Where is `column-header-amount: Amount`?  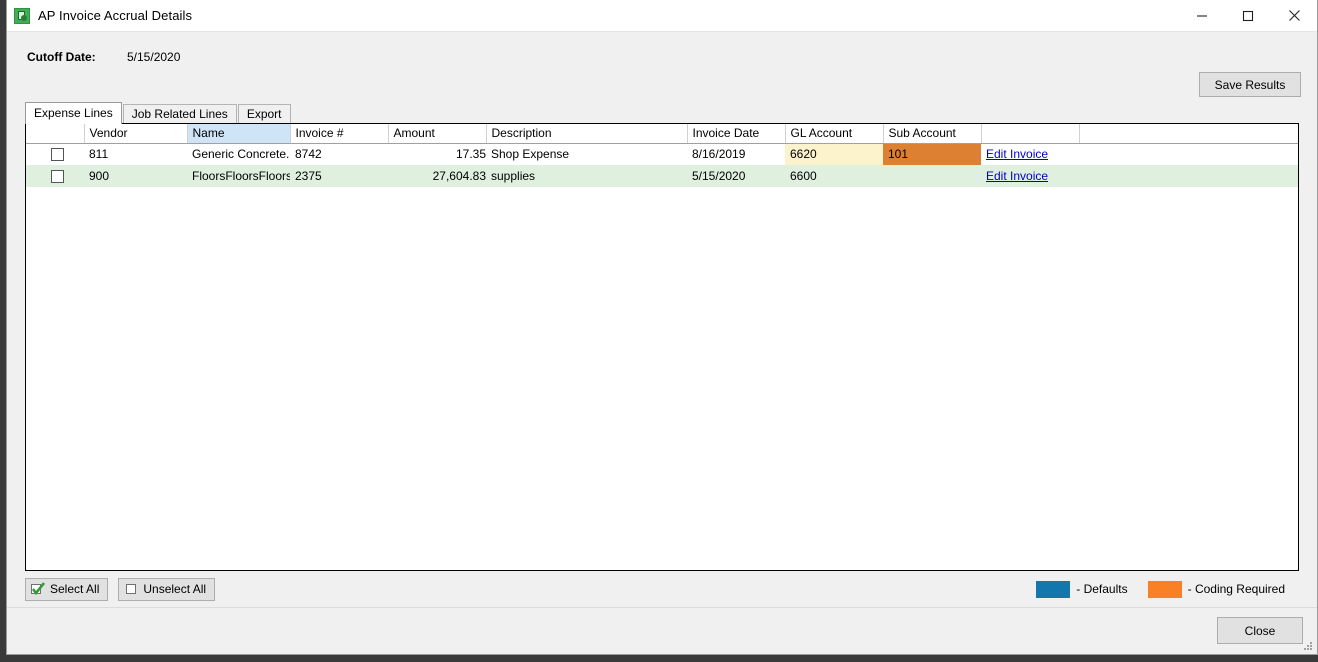 column-header-amount: Amount is located at coordinates (437, 134).